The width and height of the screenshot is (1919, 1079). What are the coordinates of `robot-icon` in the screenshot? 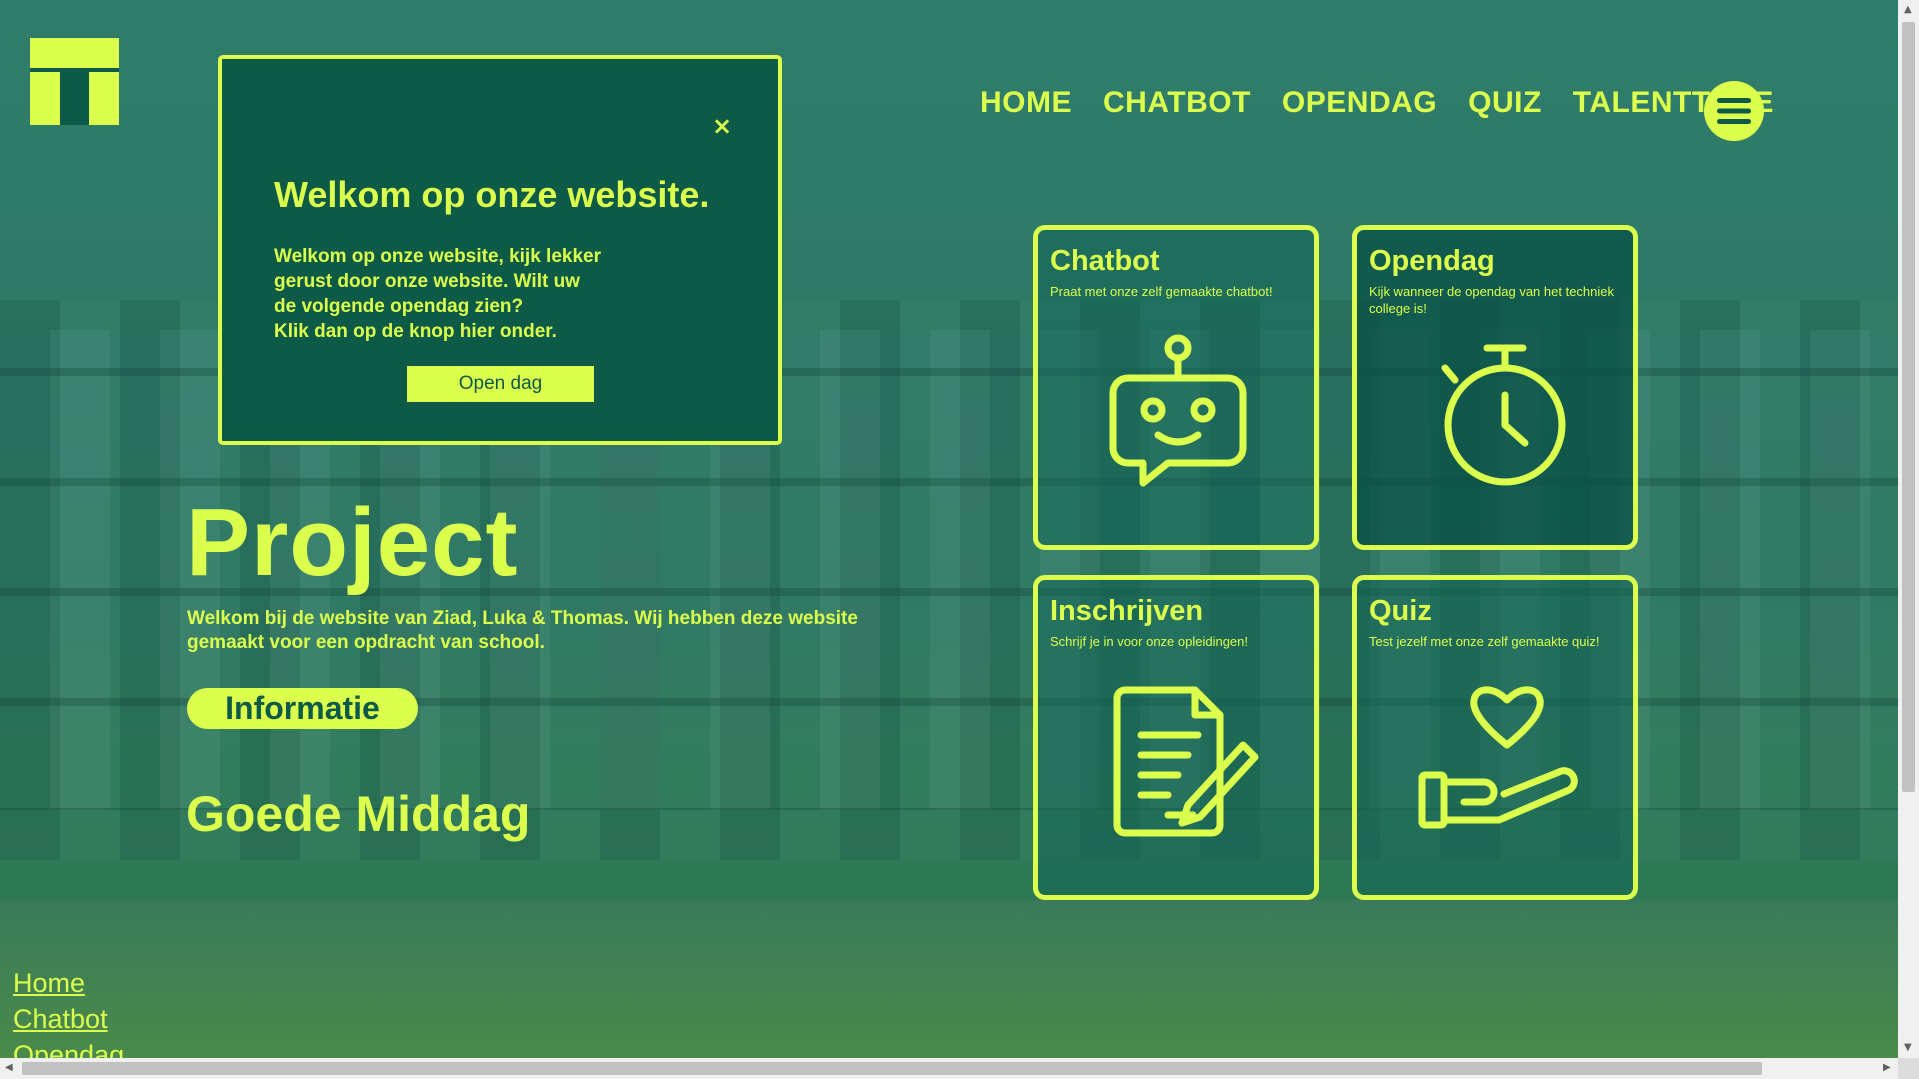 It's located at (1178, 410).